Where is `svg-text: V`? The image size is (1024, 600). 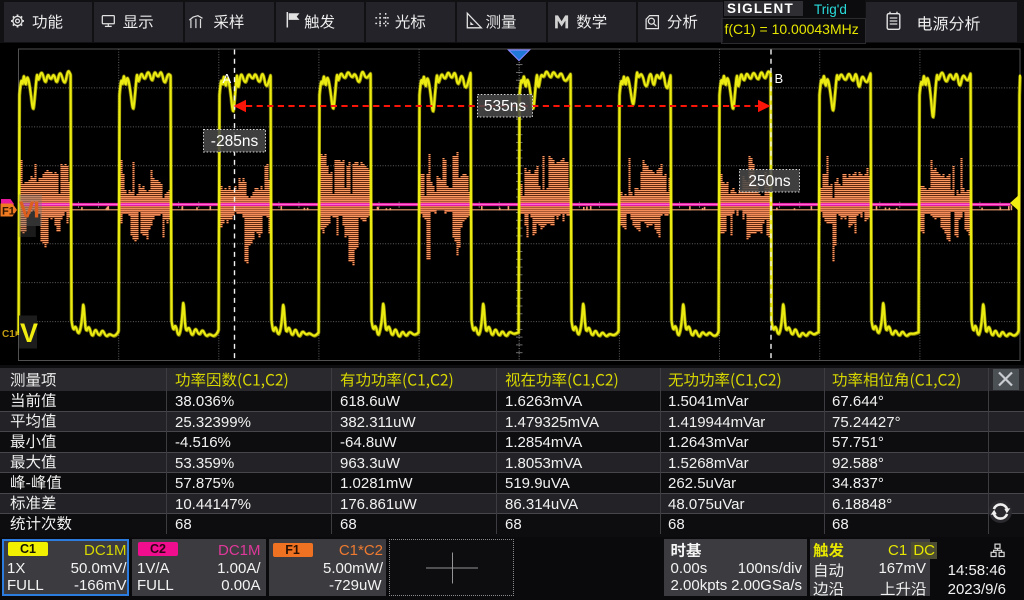
svg-text: V is located at coordinates (29, 333).